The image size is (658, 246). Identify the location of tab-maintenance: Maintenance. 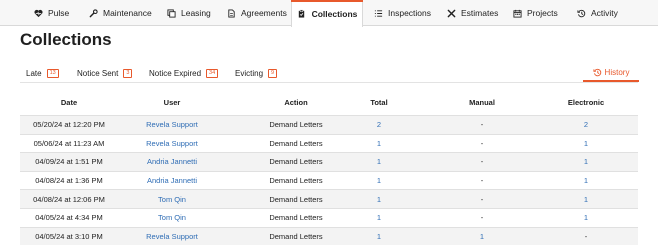
(120, 13).